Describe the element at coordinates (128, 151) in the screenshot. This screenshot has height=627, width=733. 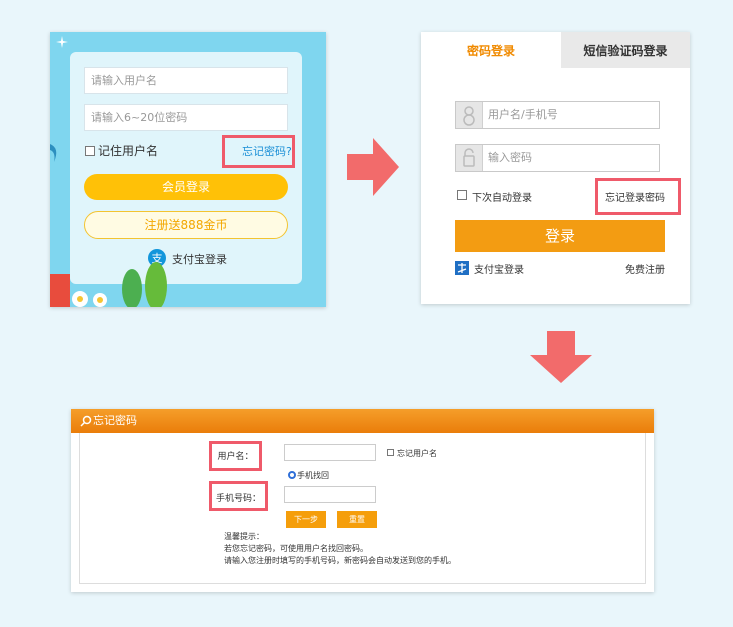
I see `remember-label: 记住用户名` at that location.